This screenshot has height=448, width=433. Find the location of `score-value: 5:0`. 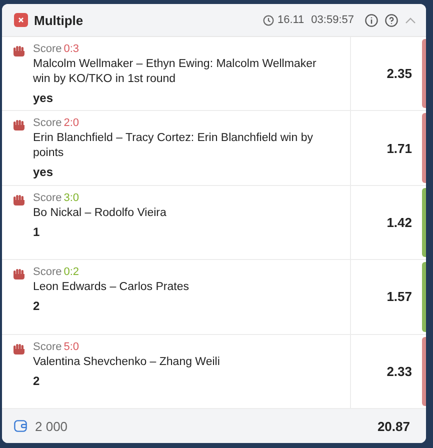

score-value: 5:0 is located at coordinates (72, 346).